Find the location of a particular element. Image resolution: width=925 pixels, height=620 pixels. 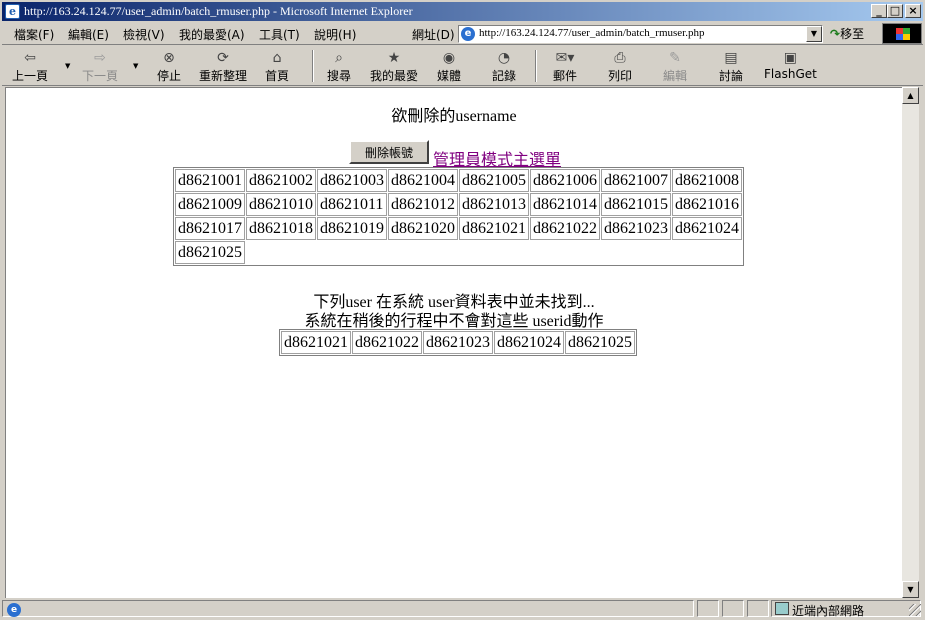

history-button: ◔ 記錄 is located at coordinates (504, 66).